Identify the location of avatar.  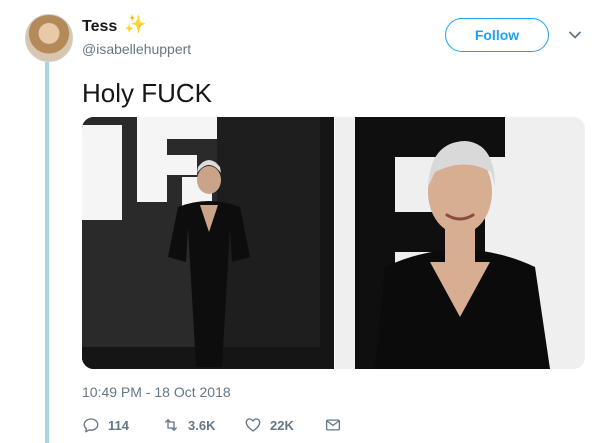
(49, 38).